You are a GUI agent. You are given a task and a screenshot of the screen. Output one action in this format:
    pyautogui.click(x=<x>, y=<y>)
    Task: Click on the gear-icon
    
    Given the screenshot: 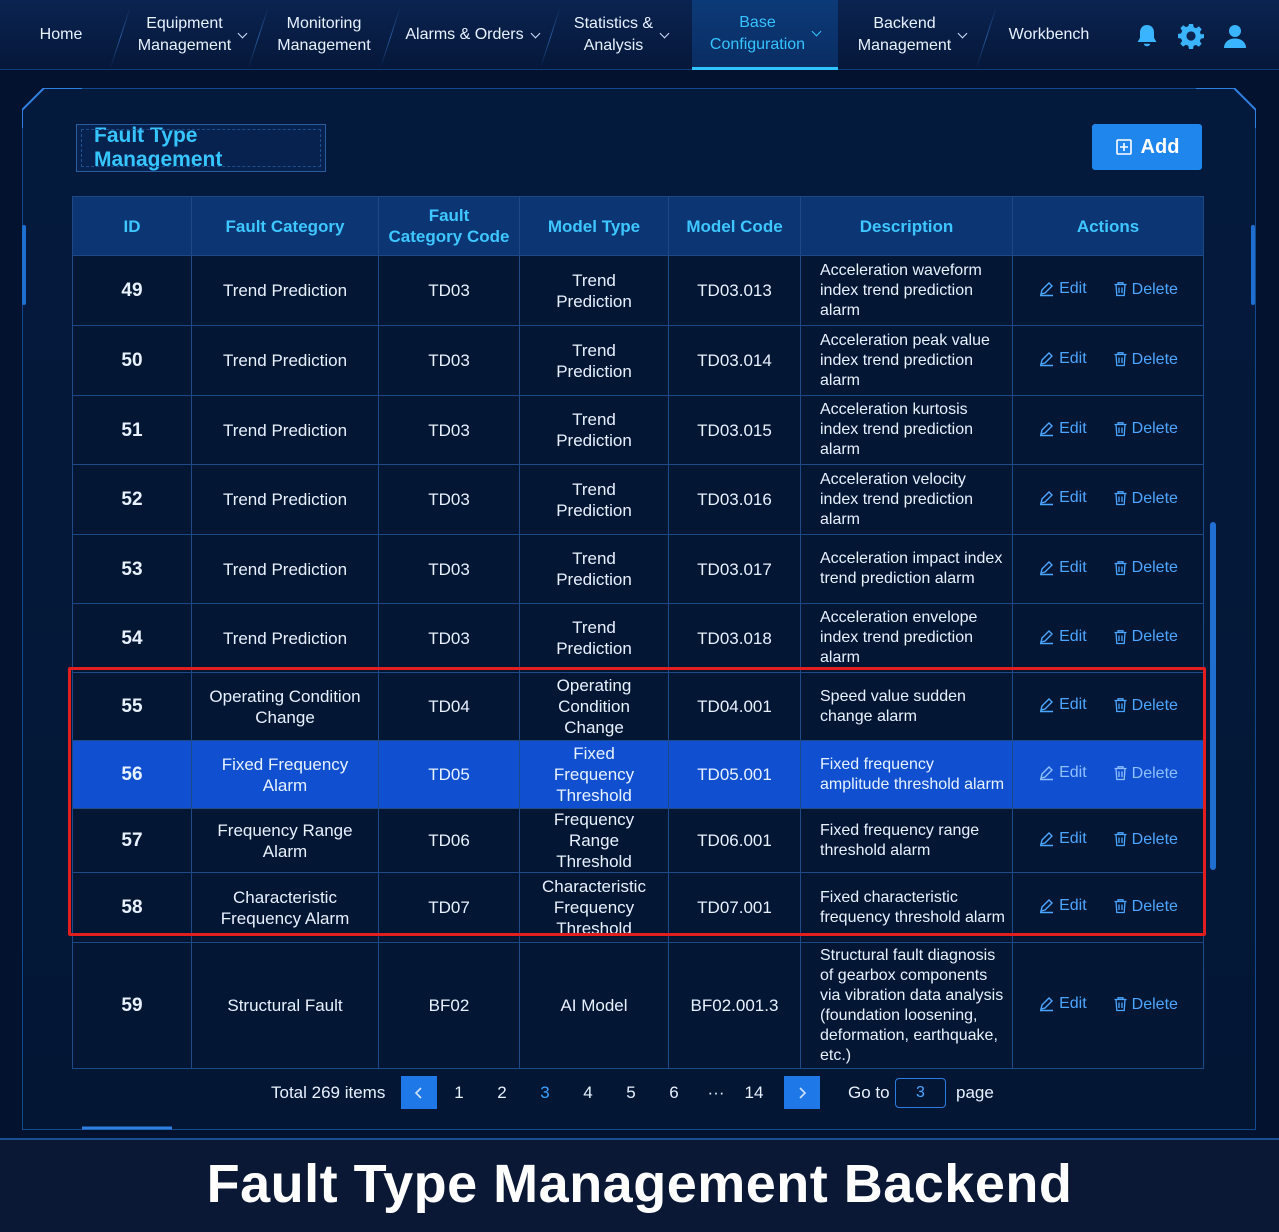 What is the action you would take?
    pyautogui.click(x=1191, y=36)
    